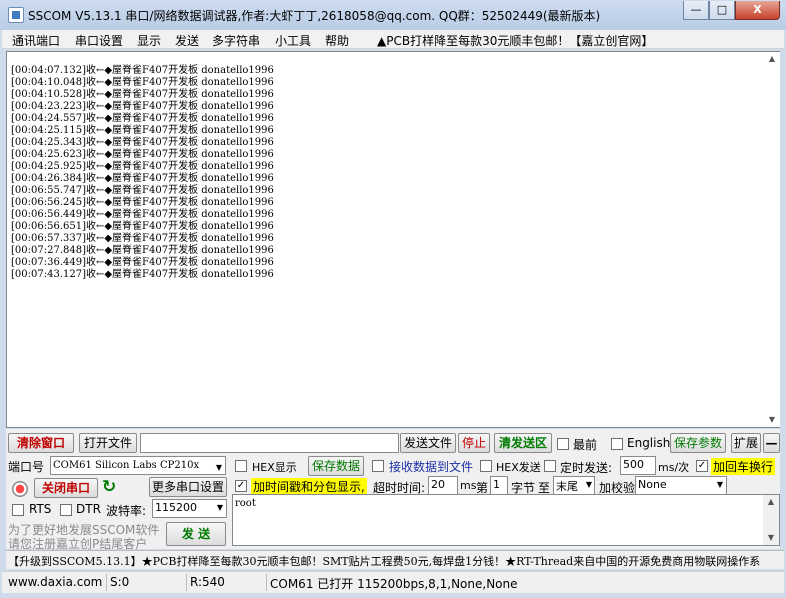 The image size is (786, 598). What do you see at coordinates (99, 40) in the screenshot?
I see `menu-serial-settings: 串口设置` at bounding box center [99, 40].